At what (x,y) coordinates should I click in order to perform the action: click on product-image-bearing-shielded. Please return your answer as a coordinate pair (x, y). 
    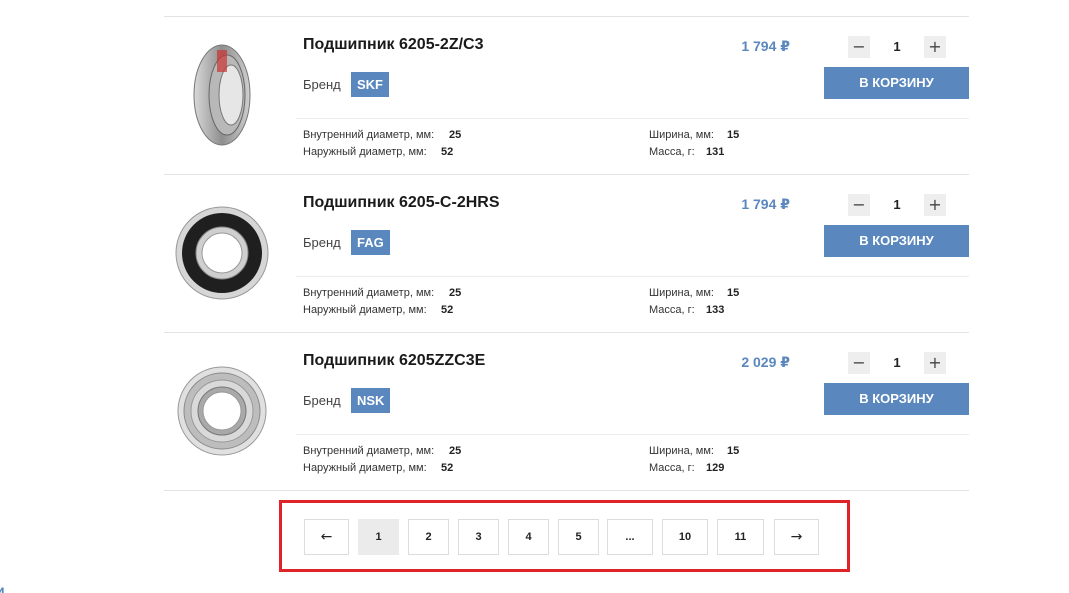
    Looking at the image, I should click on (222, 411).